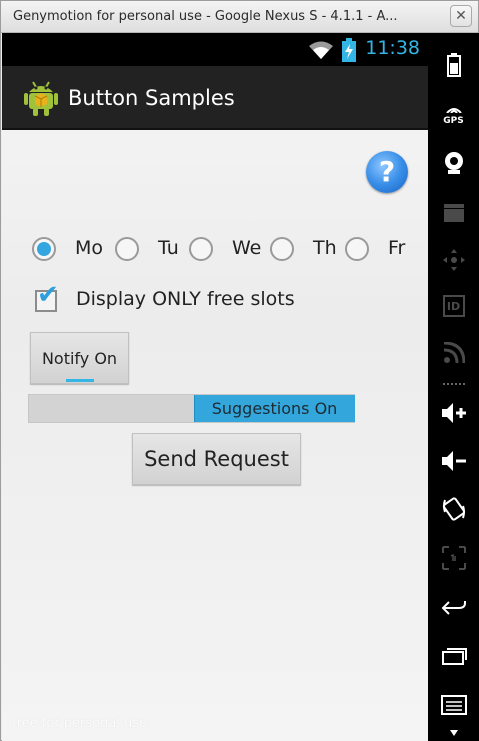 This screenshot has width=479, height=741. I want to click on battery-icon, so click(453, 65).